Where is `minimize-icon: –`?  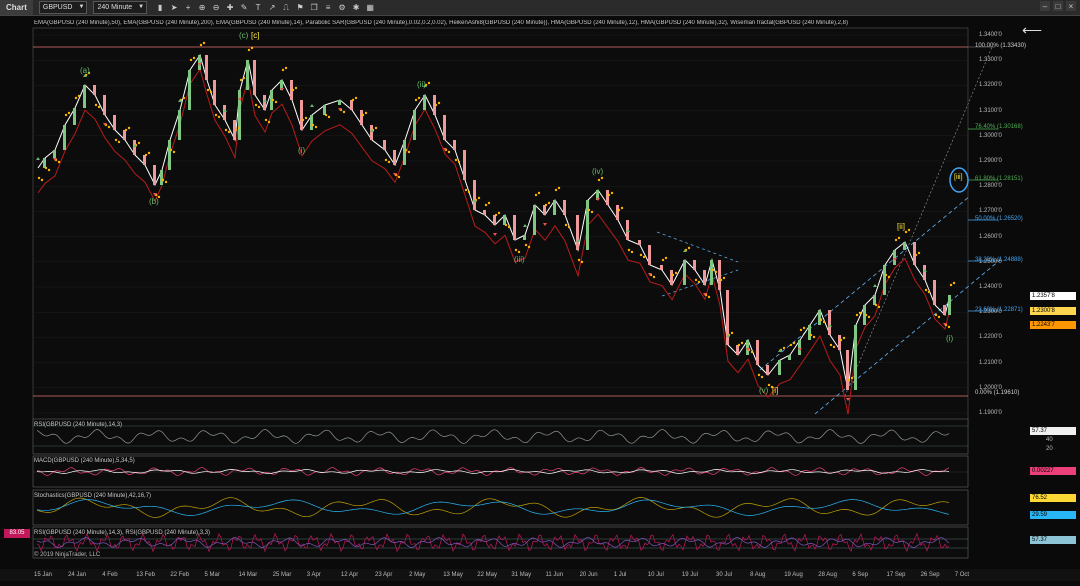
minimize-icon: – is located at coordinates (1045, 6).